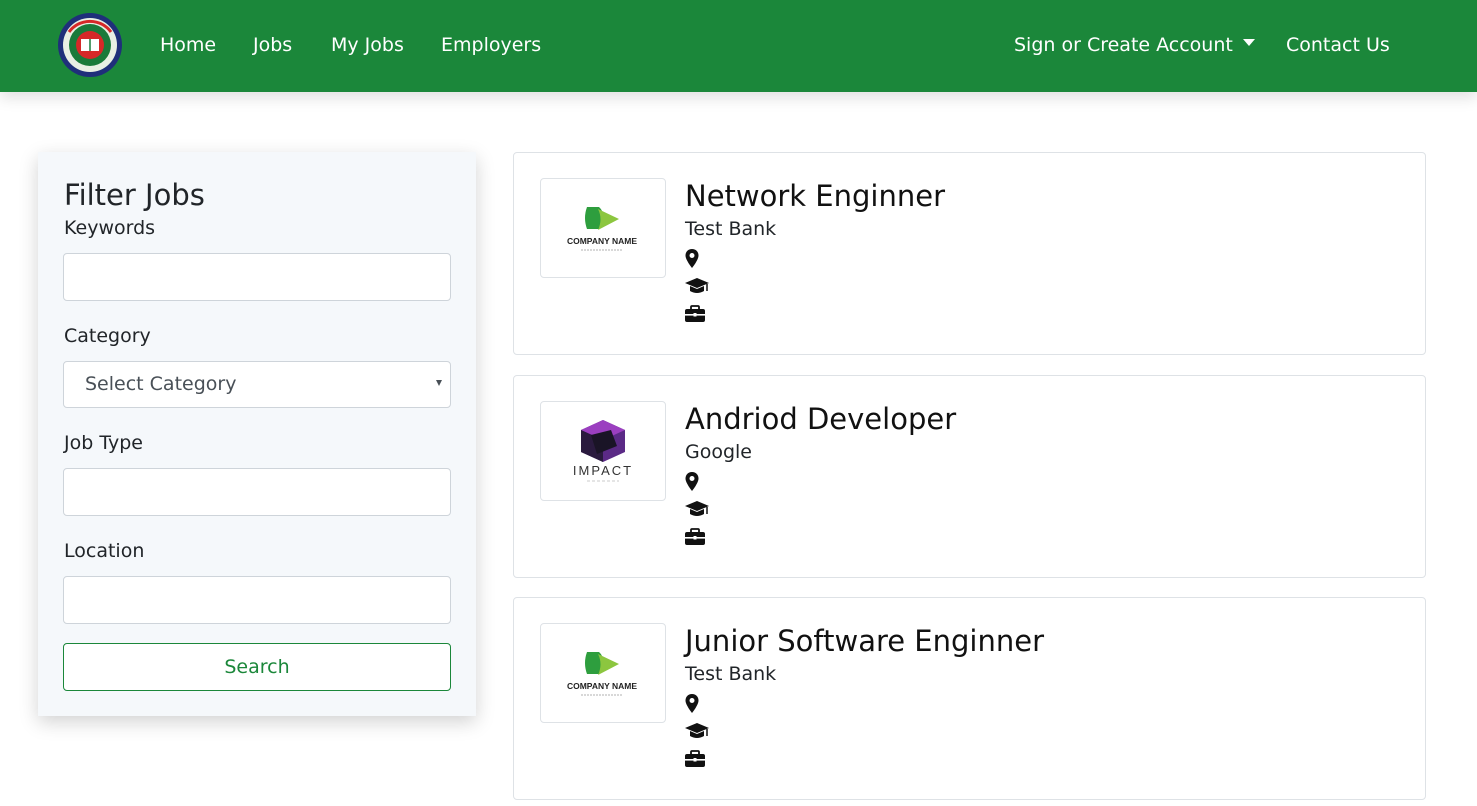 Image resolution: width=1477 pixels, height=806 pixels. Describe the element at coordinates (257, 667) in the screenshot. I see `search-button: Search` at that location.